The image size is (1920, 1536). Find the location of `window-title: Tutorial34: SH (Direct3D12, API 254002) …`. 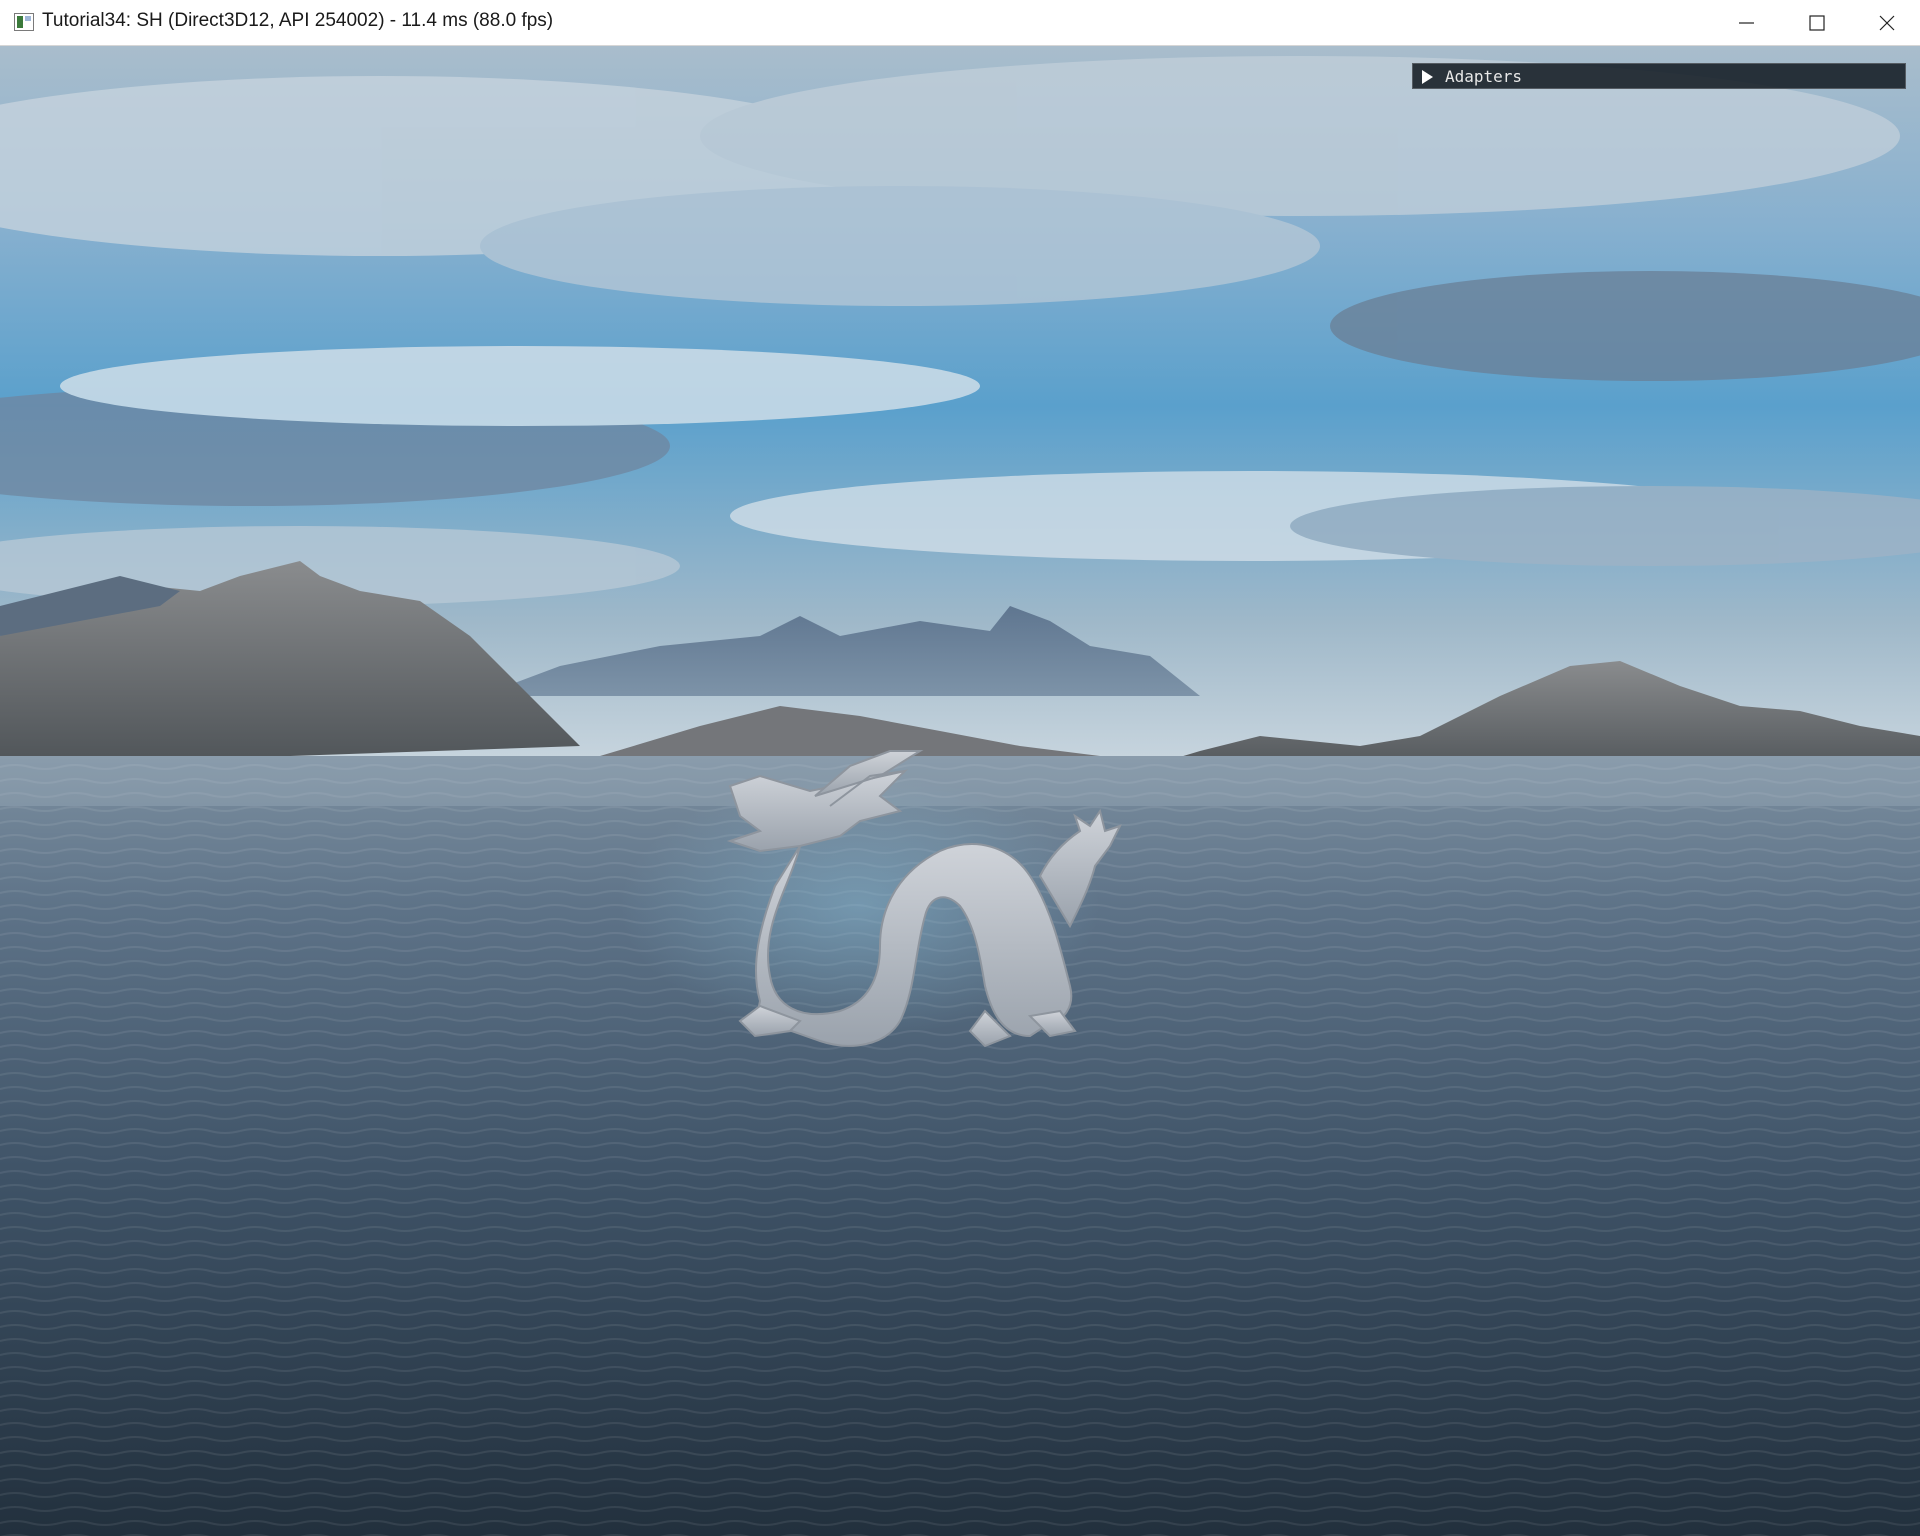

window-title: Tutorial34: SH (Direct3D12, API 254002) … is located at coordinates (298, 20).